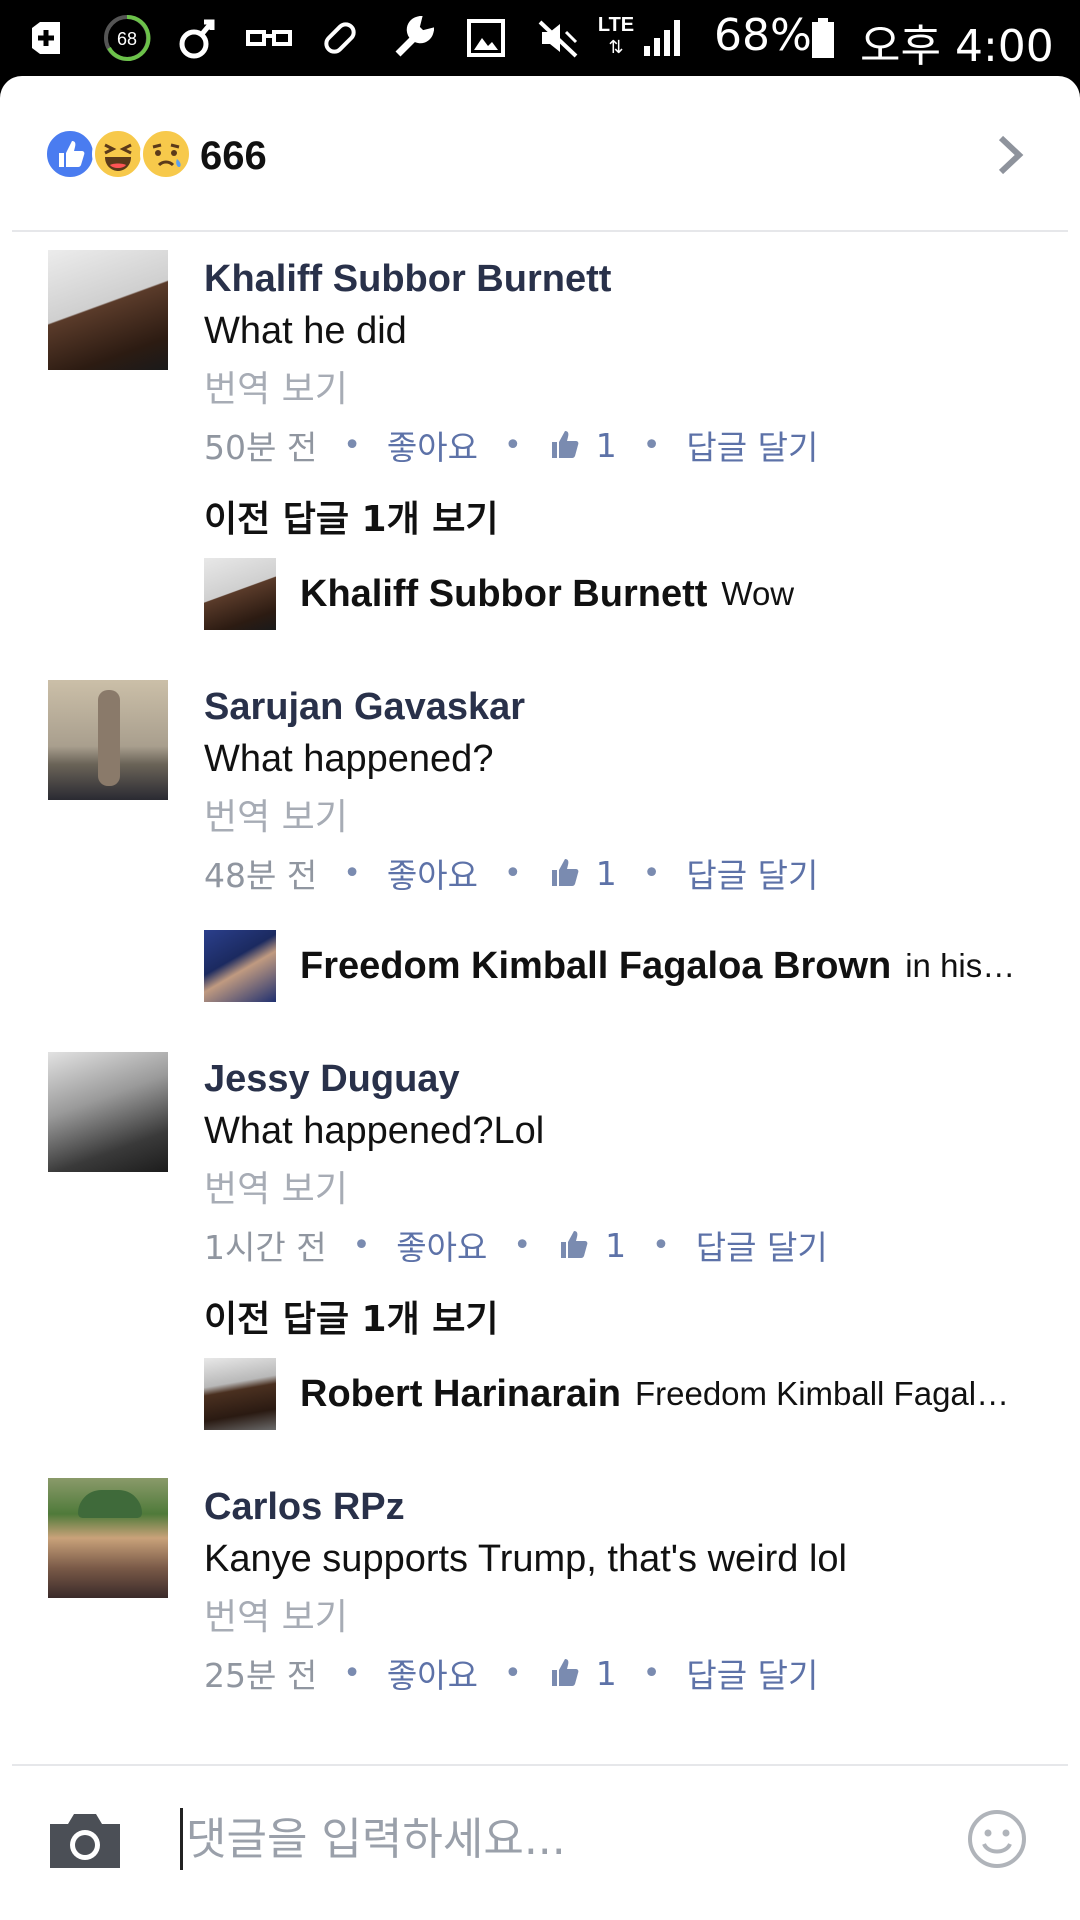 The width and height of the screenshot is (1080, 1920). I want to click on lte-icon: LTE ⇅, so click(616, 35).